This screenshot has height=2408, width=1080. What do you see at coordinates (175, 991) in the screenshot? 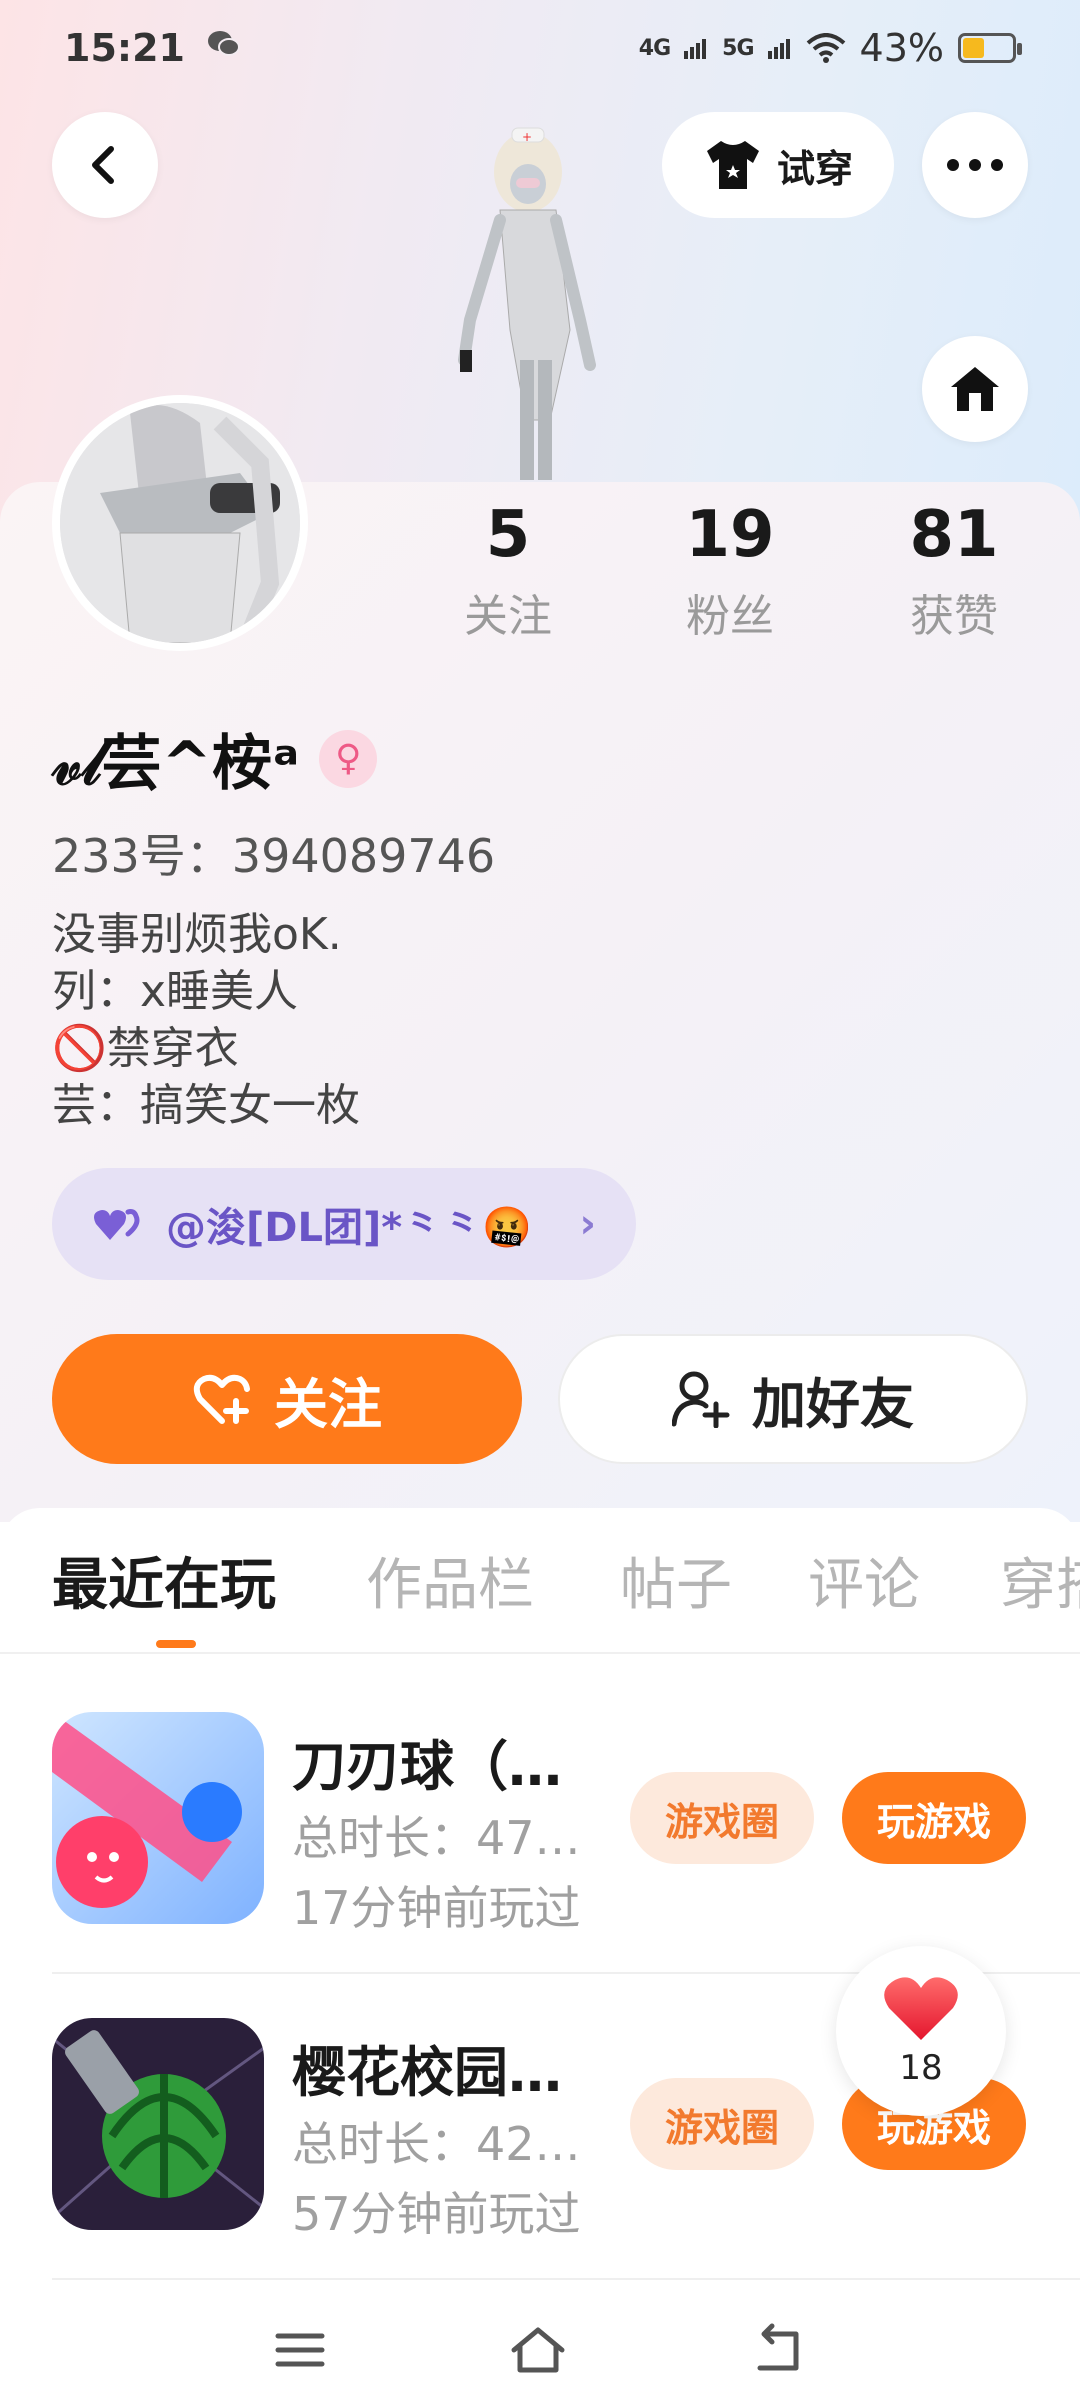
I see `bio-line: 列：x睡美人` at bounding box center [175, 991].